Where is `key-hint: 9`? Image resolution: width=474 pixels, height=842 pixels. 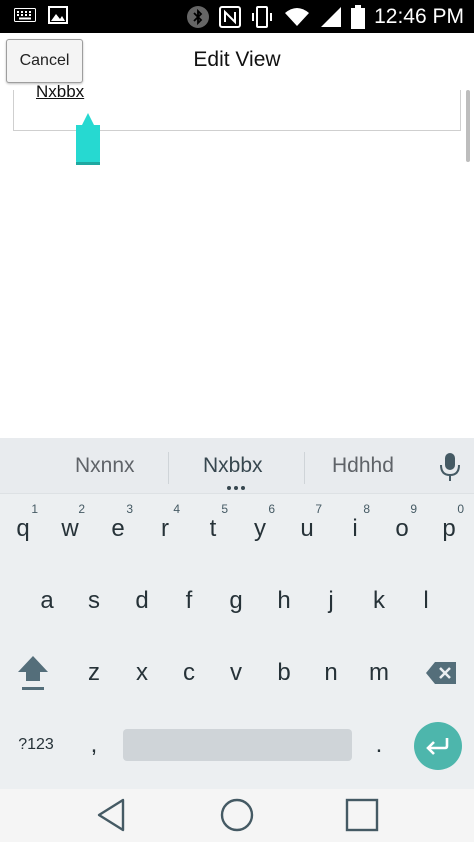
key-hint: 9 is located at coordinates (413, 509).